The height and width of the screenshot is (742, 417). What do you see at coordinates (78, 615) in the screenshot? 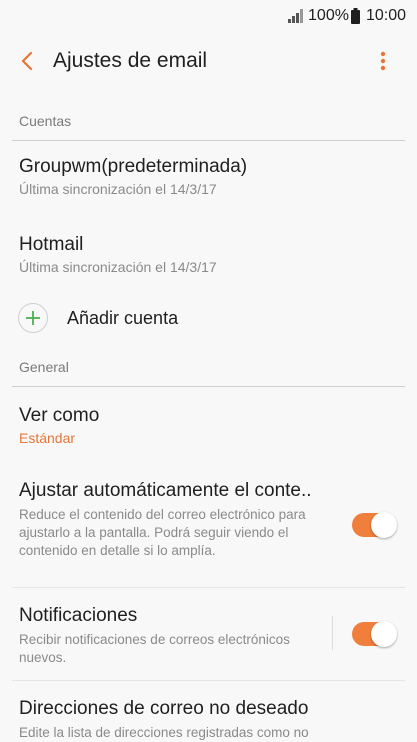
I see `notifications-title: Notificaciones` at bounding box center [78, 615].